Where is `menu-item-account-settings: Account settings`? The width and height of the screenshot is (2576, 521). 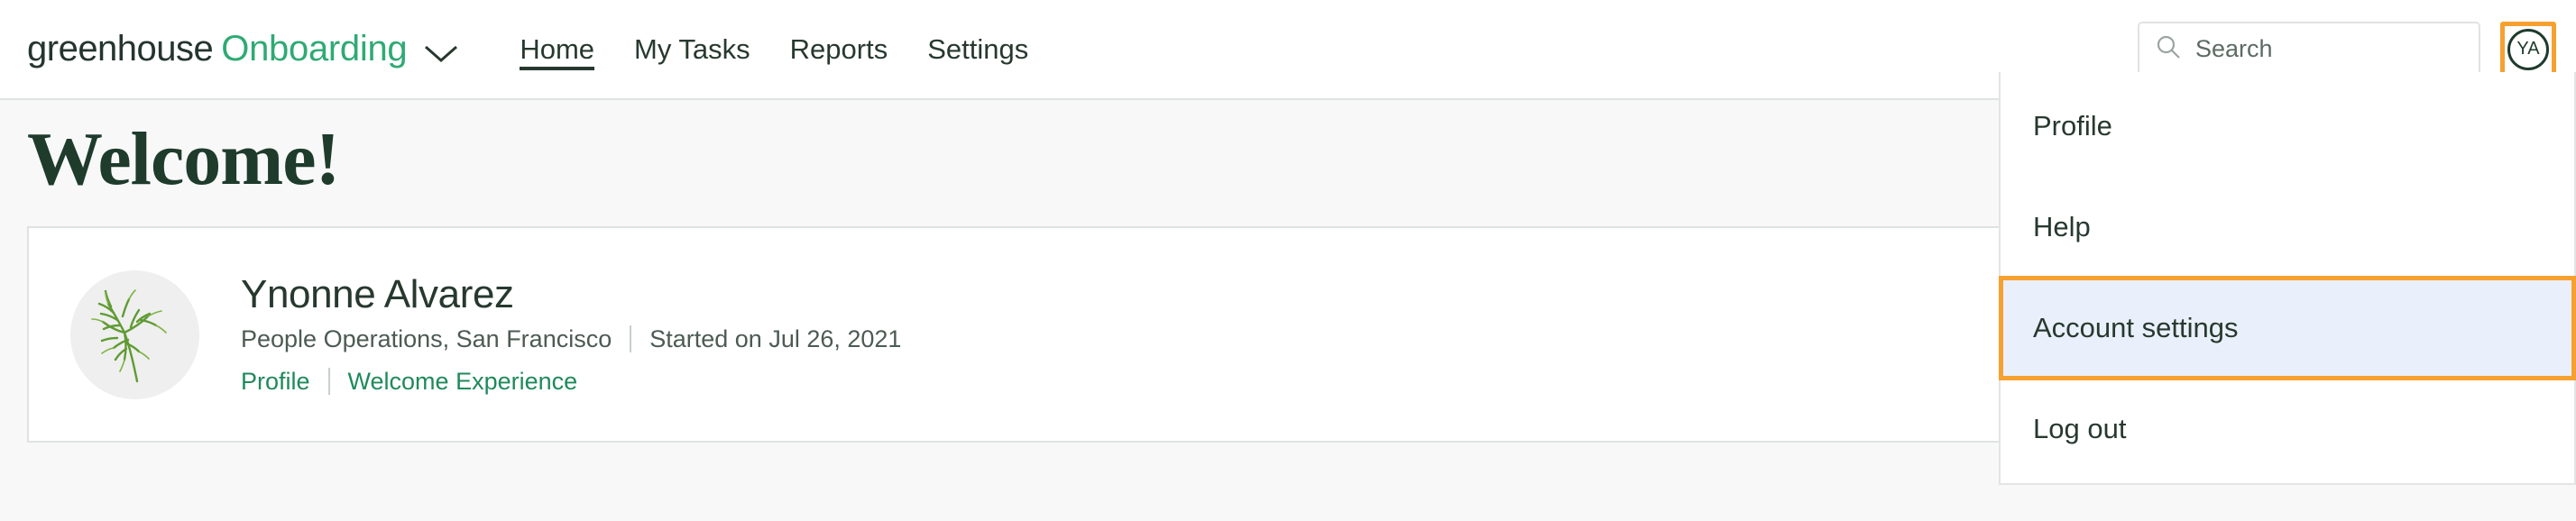 menu-item-account-settings: Account settings is located at coordinates (2287, 328).